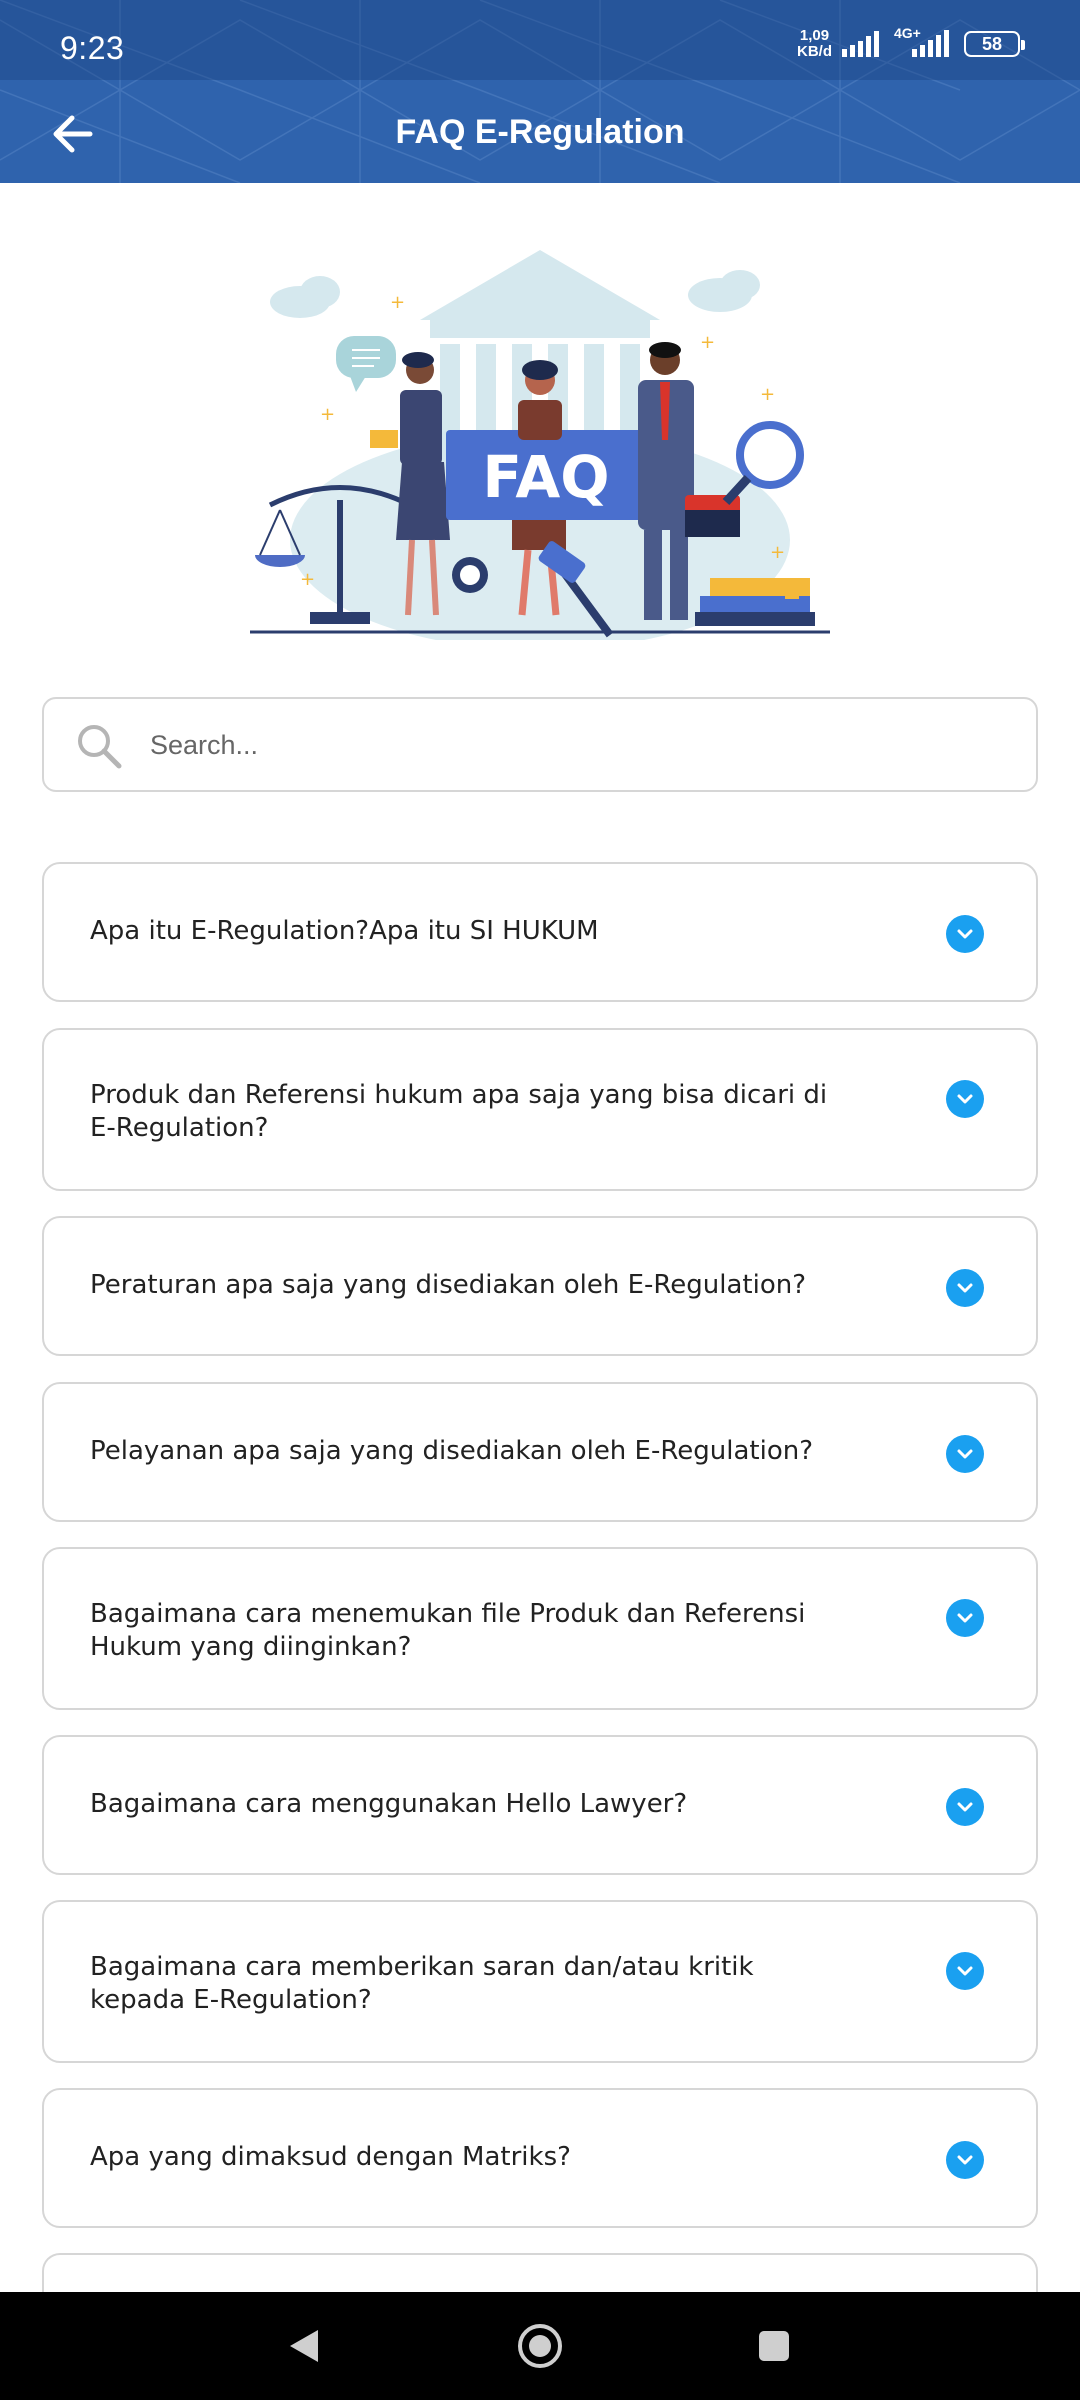 This screenshot has width=1080, height=2400. I want to click on circle-home-icon, so click(540, 2346).